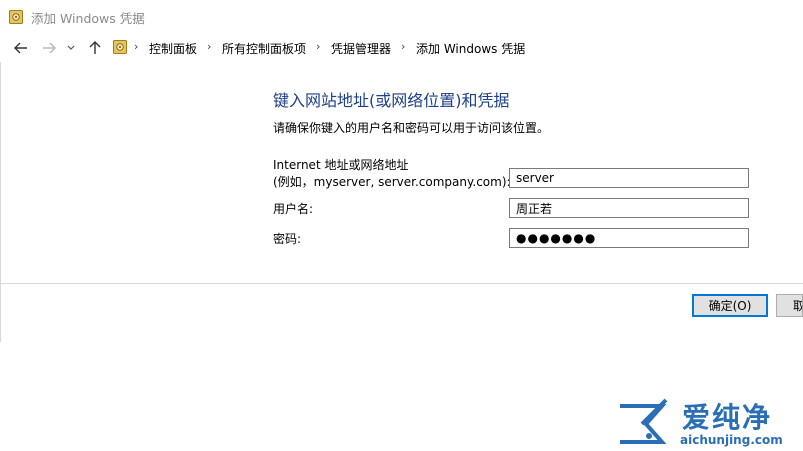  I want to click on control-panel-icon, so click(120, 47).